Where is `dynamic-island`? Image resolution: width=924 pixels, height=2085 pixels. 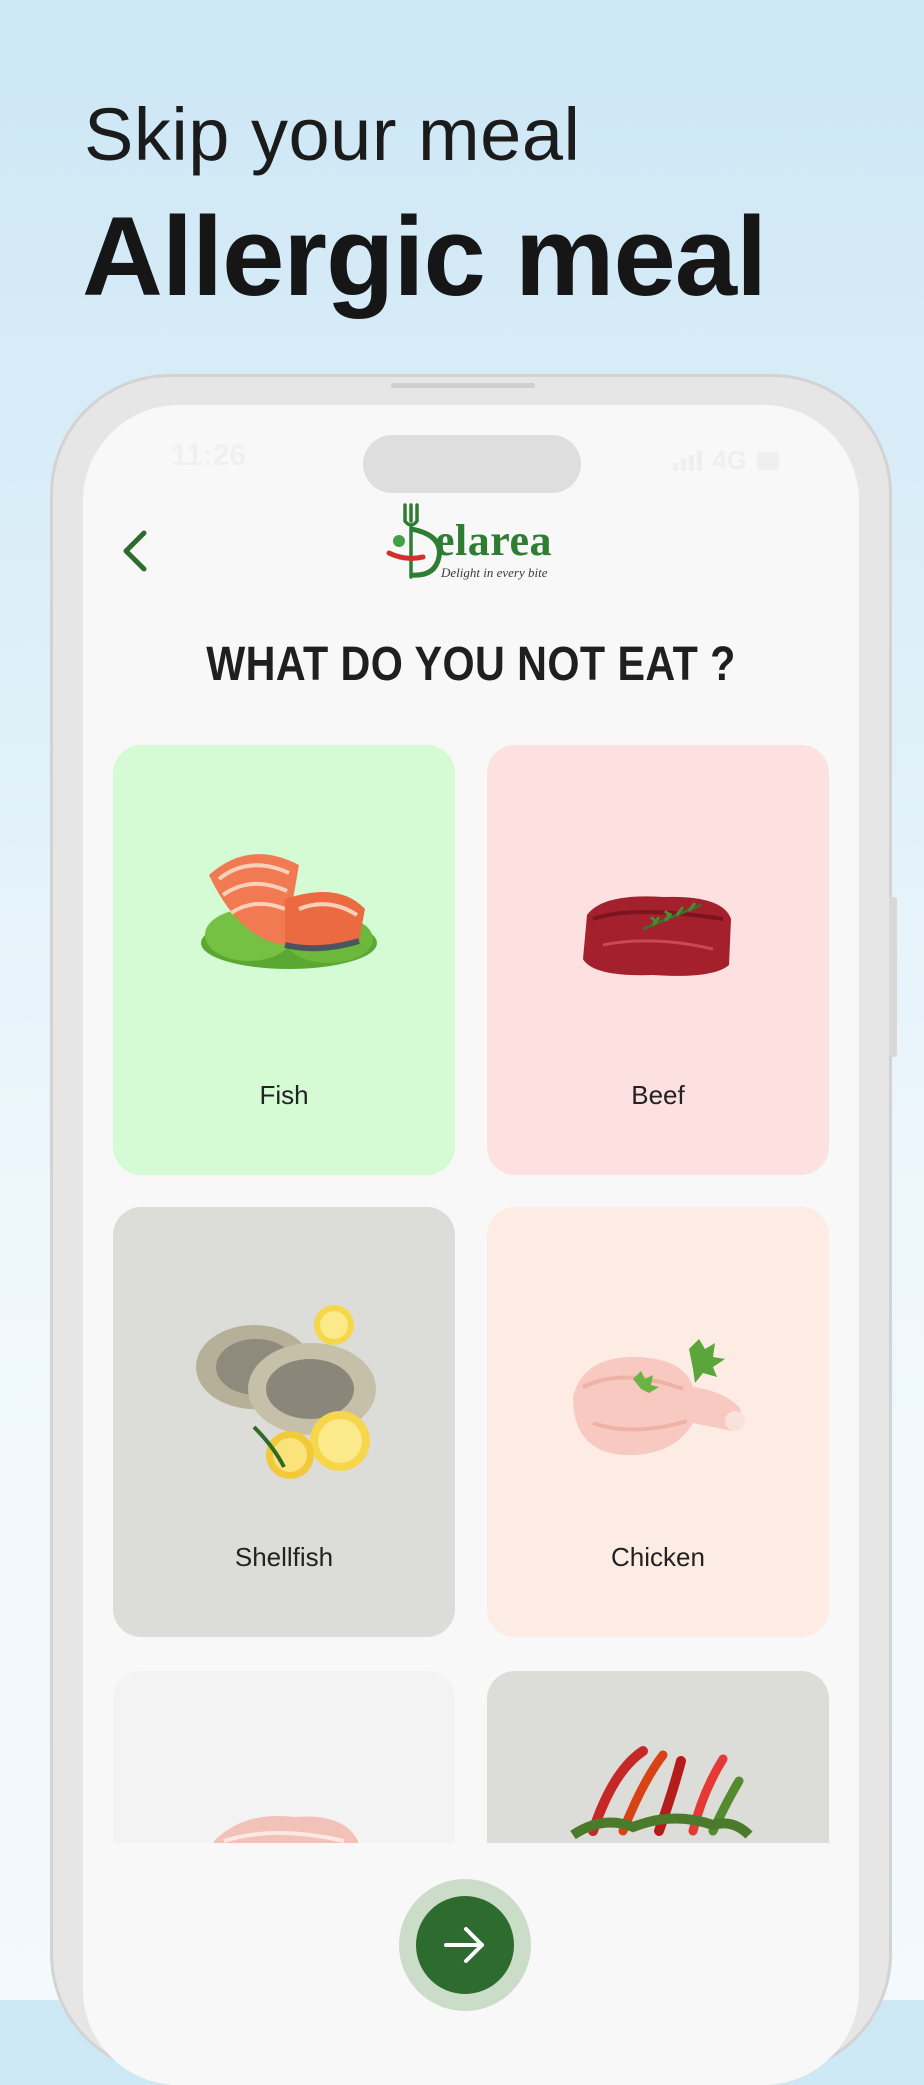
dynamic-island is located at coordinates (472, 464).